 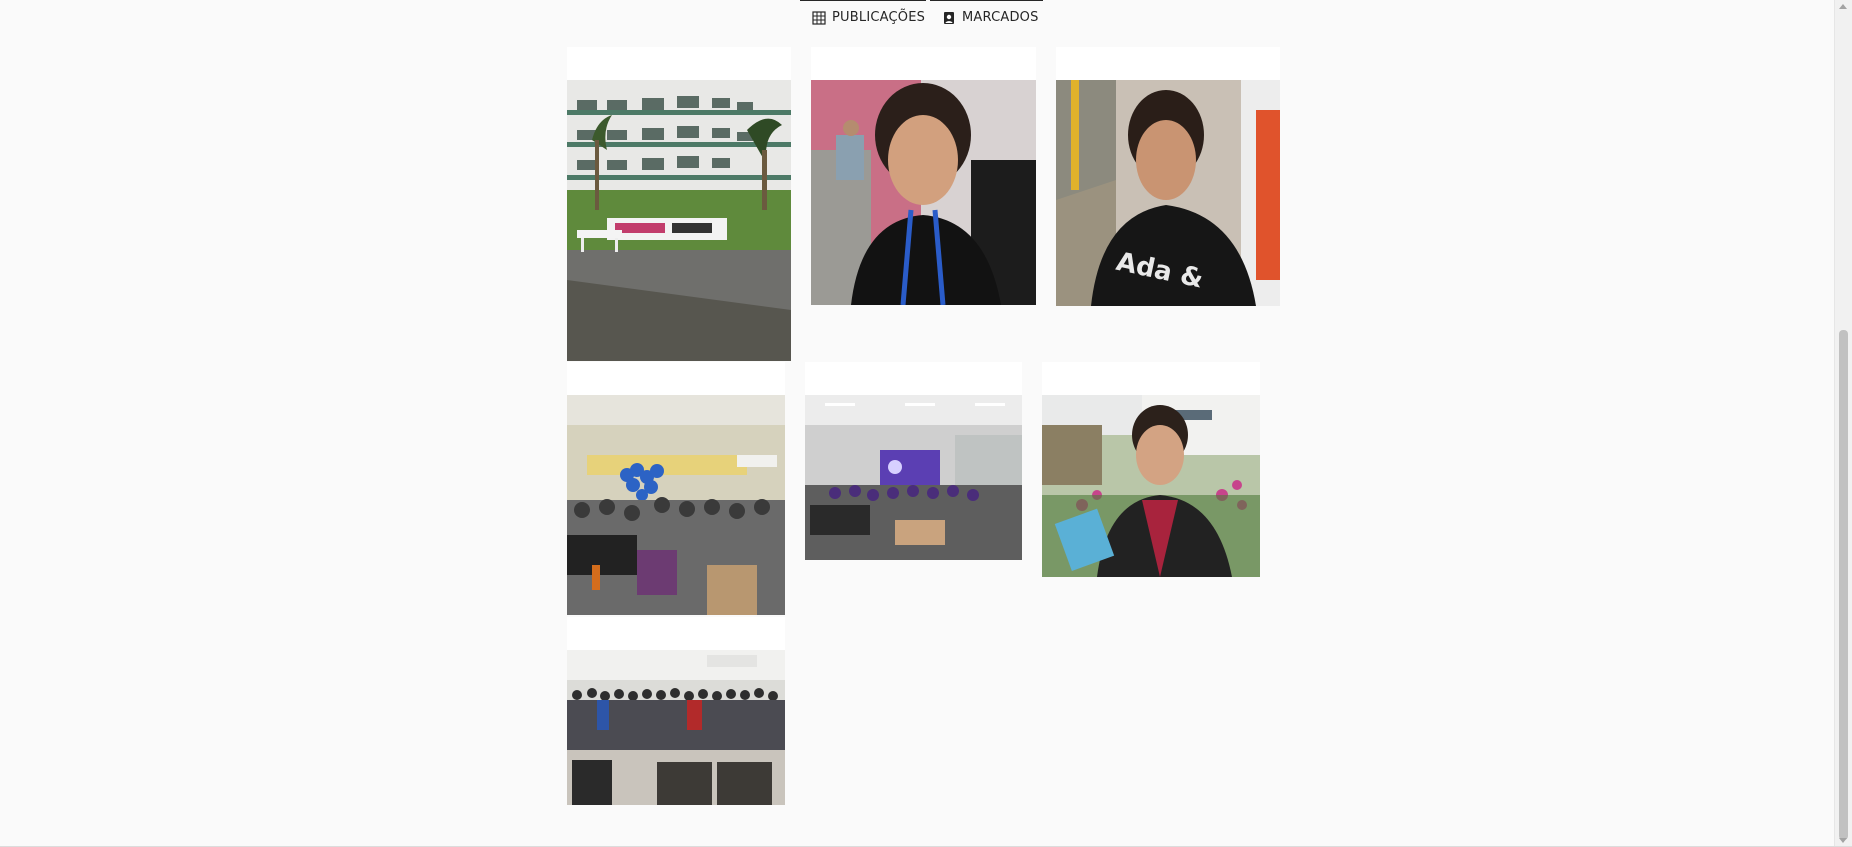 What do you see at coordinates (1843, 840) in the screenshot?
I see `scroll-down-icon` at bounding box center [1843, 840].